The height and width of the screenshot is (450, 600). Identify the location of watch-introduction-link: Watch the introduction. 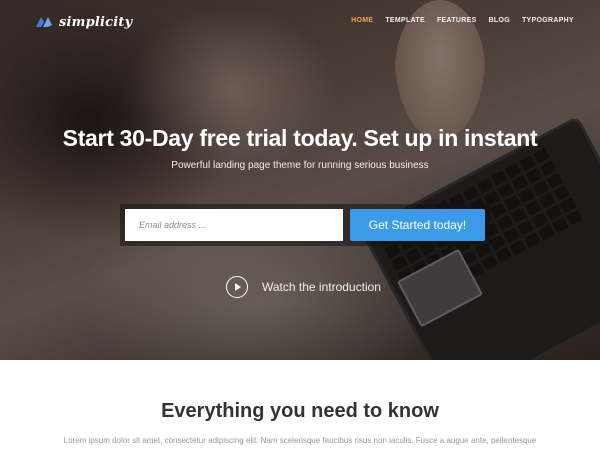
(303, 287).